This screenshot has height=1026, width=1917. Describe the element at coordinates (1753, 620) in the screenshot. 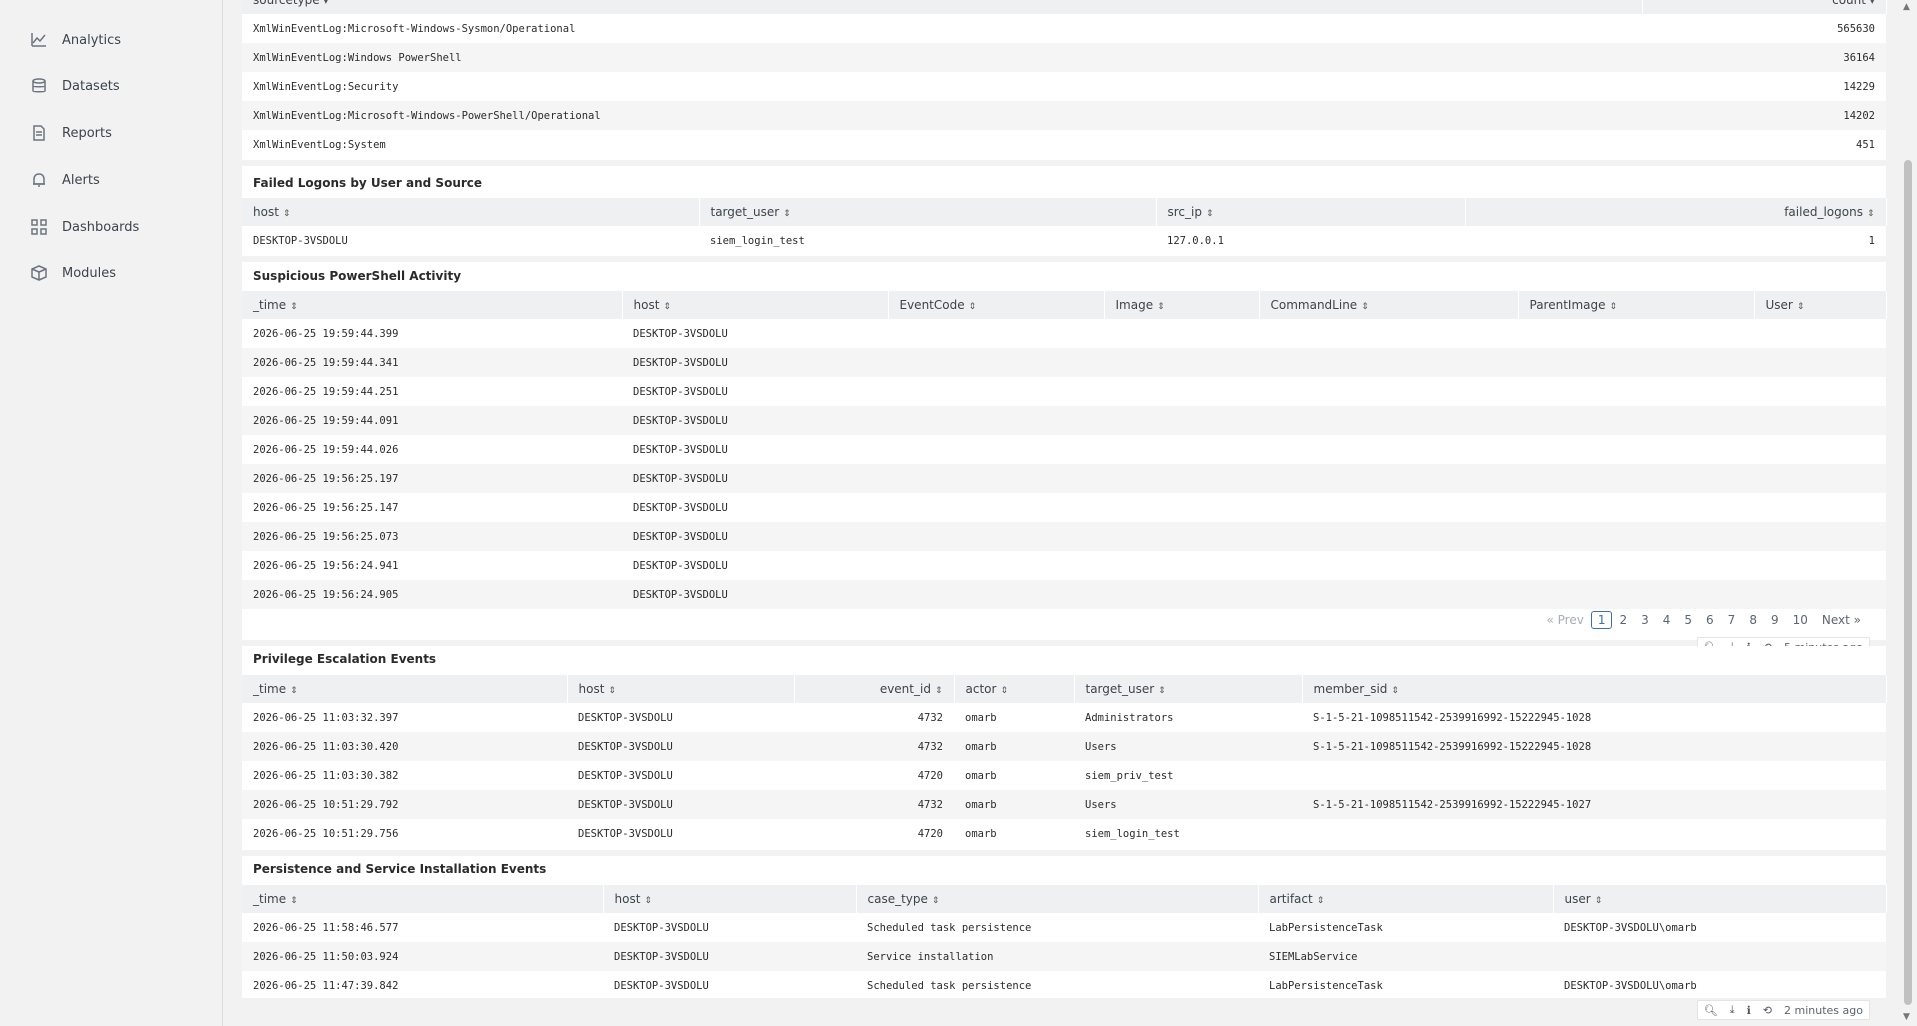

I see `page-button-8: 8` at that location.